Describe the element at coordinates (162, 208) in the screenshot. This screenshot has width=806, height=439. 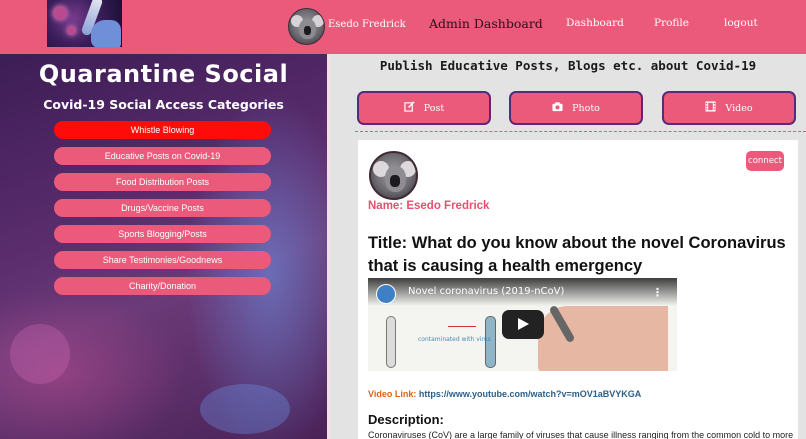
I see `category-drugs-vaccine: Drugs/Vaccine Posts` at that location.